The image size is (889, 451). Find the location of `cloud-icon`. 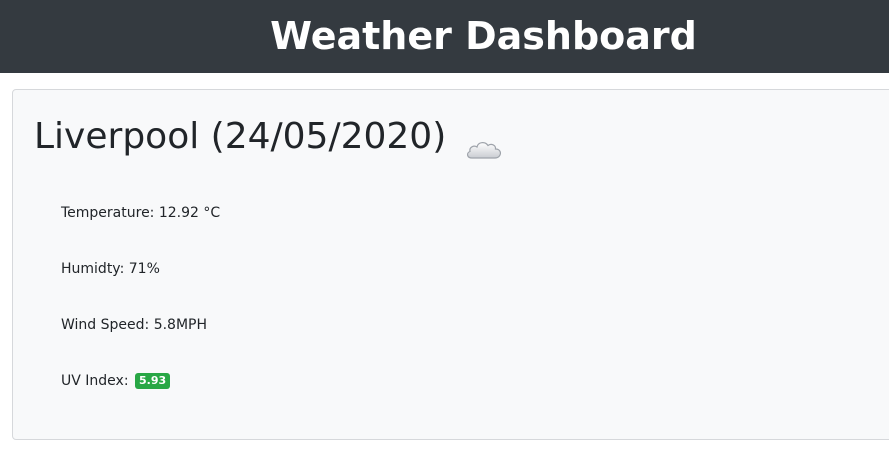

cloud-icon is located at coordinates (484, 142).